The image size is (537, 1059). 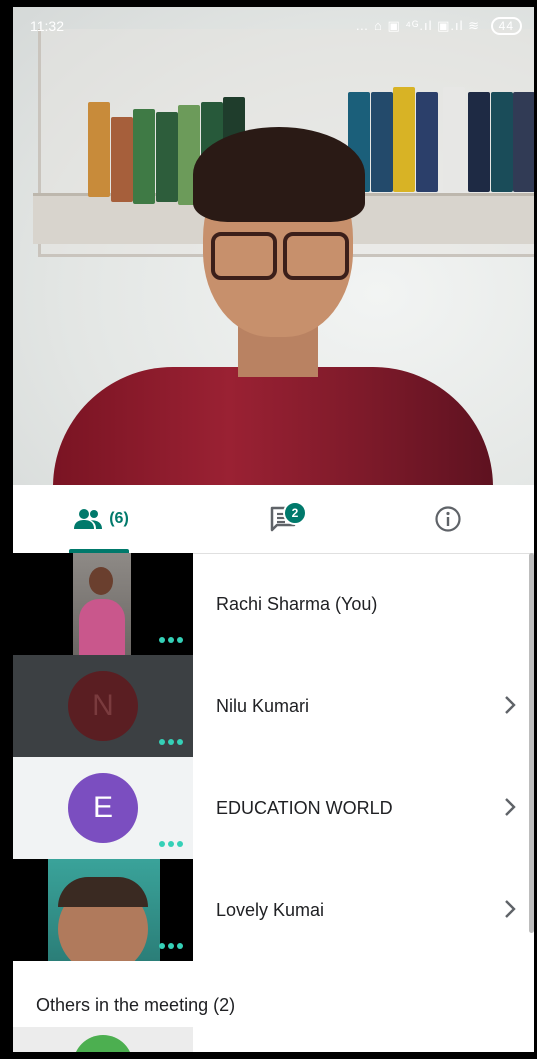 I want to click on tab-people: (6), so click(x=101, y=519).